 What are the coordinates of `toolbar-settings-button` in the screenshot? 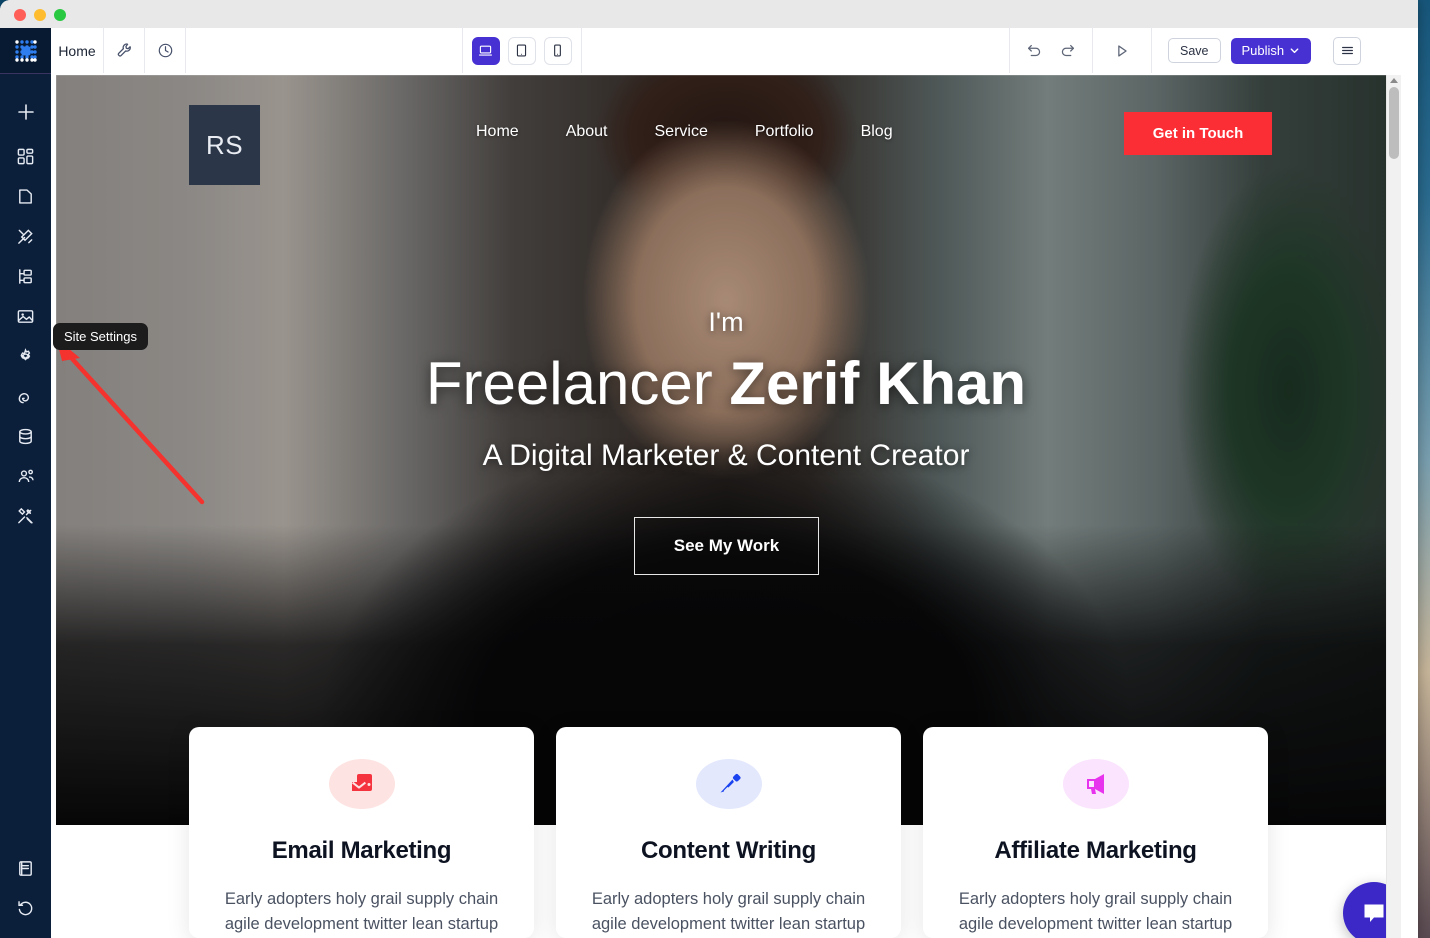 It's located at (124, 50).